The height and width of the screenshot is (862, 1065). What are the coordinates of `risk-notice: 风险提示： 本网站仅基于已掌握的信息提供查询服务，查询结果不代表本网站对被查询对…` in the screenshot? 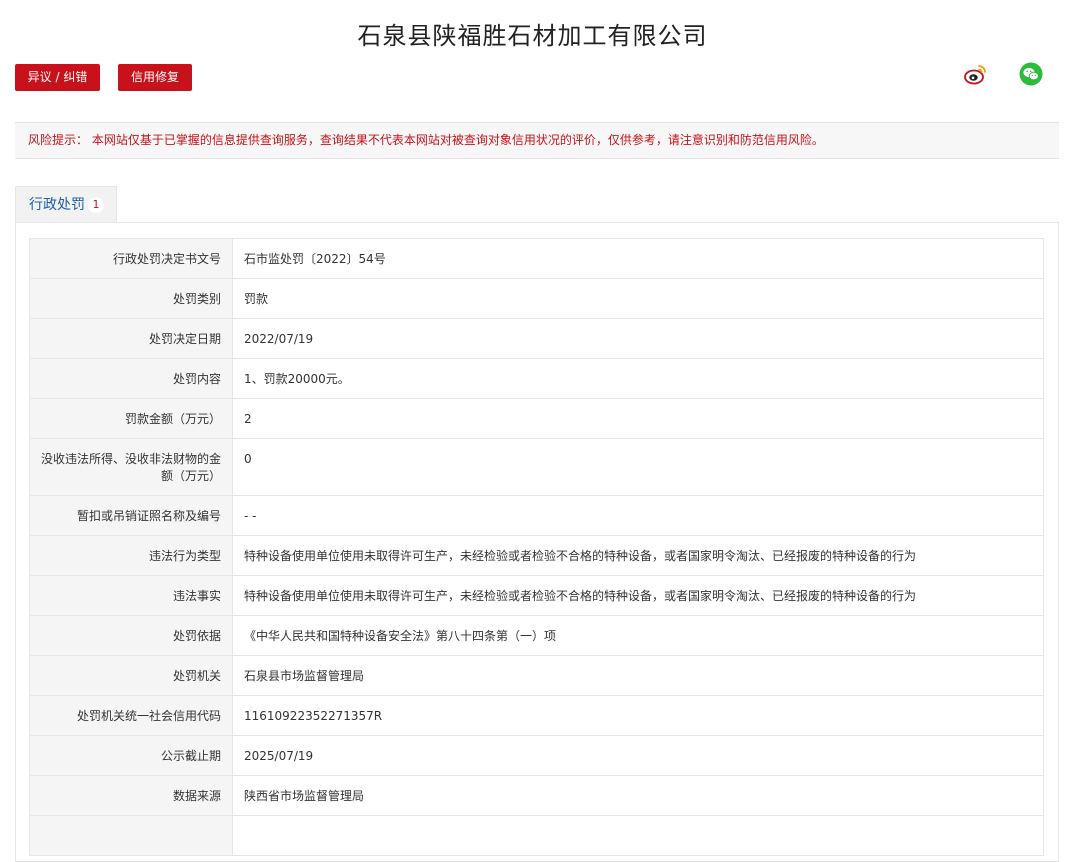 It's located at (537, 140).